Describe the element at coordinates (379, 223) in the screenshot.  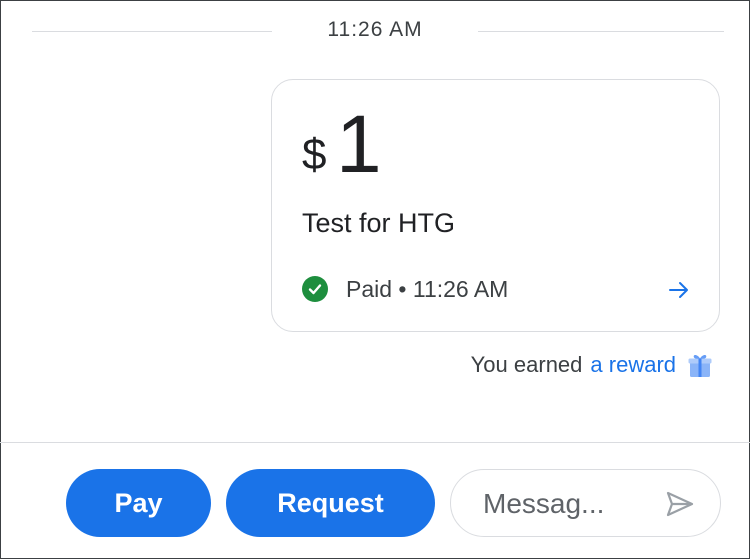
I see `payment-note: Test for HTG` at that location.